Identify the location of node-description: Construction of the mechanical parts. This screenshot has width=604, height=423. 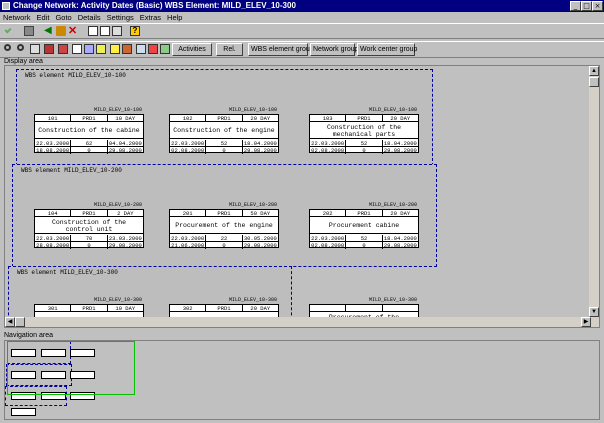
(364, 131).